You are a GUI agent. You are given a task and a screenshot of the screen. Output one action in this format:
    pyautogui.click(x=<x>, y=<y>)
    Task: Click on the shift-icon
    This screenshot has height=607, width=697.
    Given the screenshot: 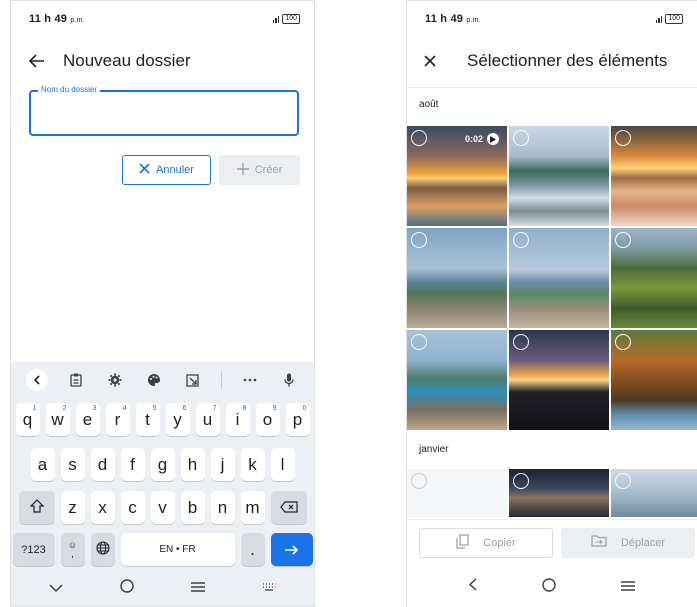 What is the action you would take?
    pyautogui.click(x=36, y=508)
    